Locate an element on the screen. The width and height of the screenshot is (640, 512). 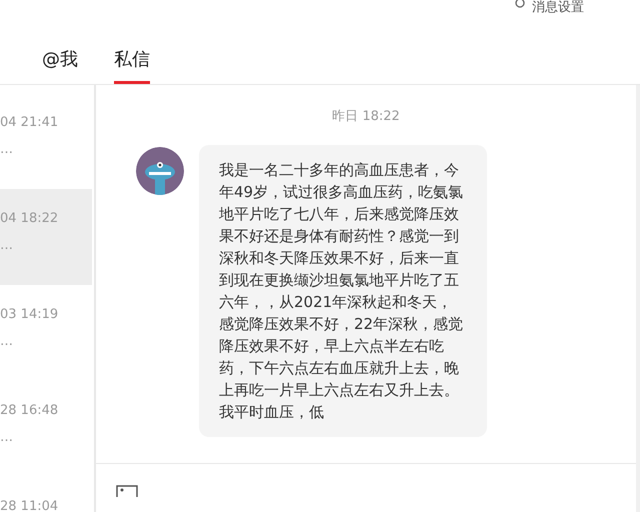
conversation-time: 04 21:41 is located at coordinates (29, 122).